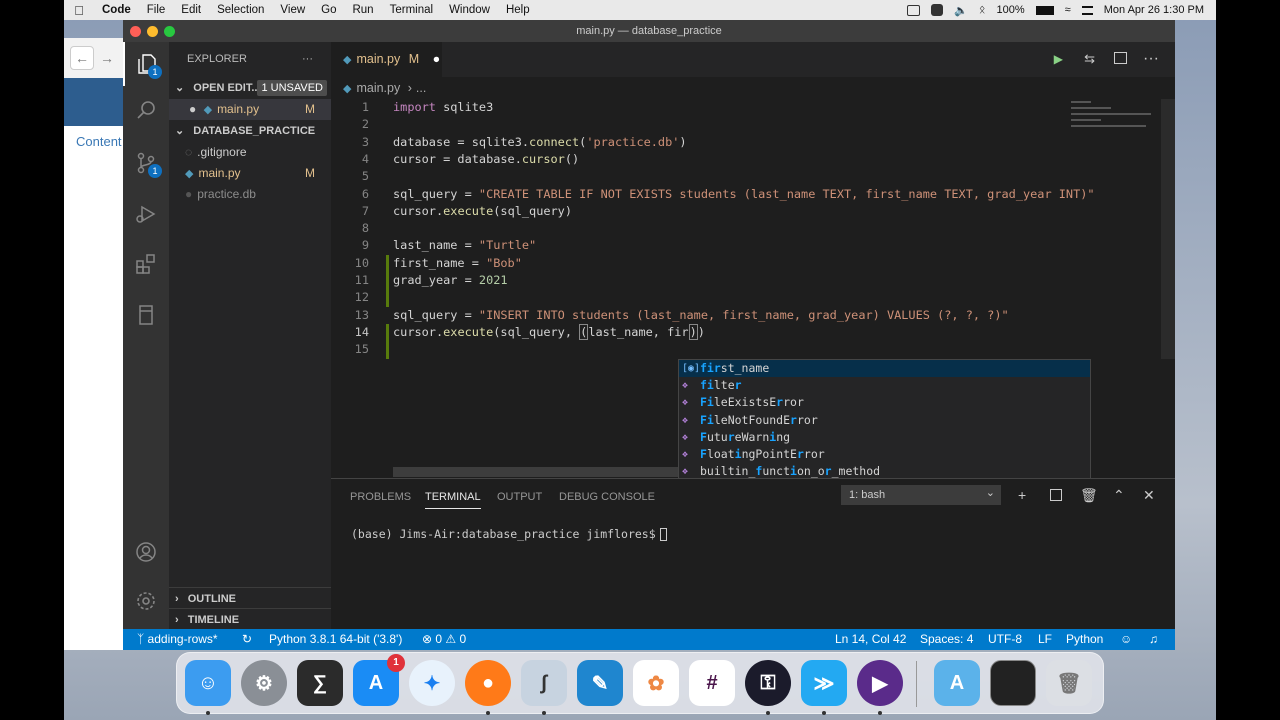 Image resolution: width=1280 pixels, height=720 pixels. Describe the element at coordinates (982, 10) in the screenshot. I see `bluetooth-icon: ᛟ` at that location.